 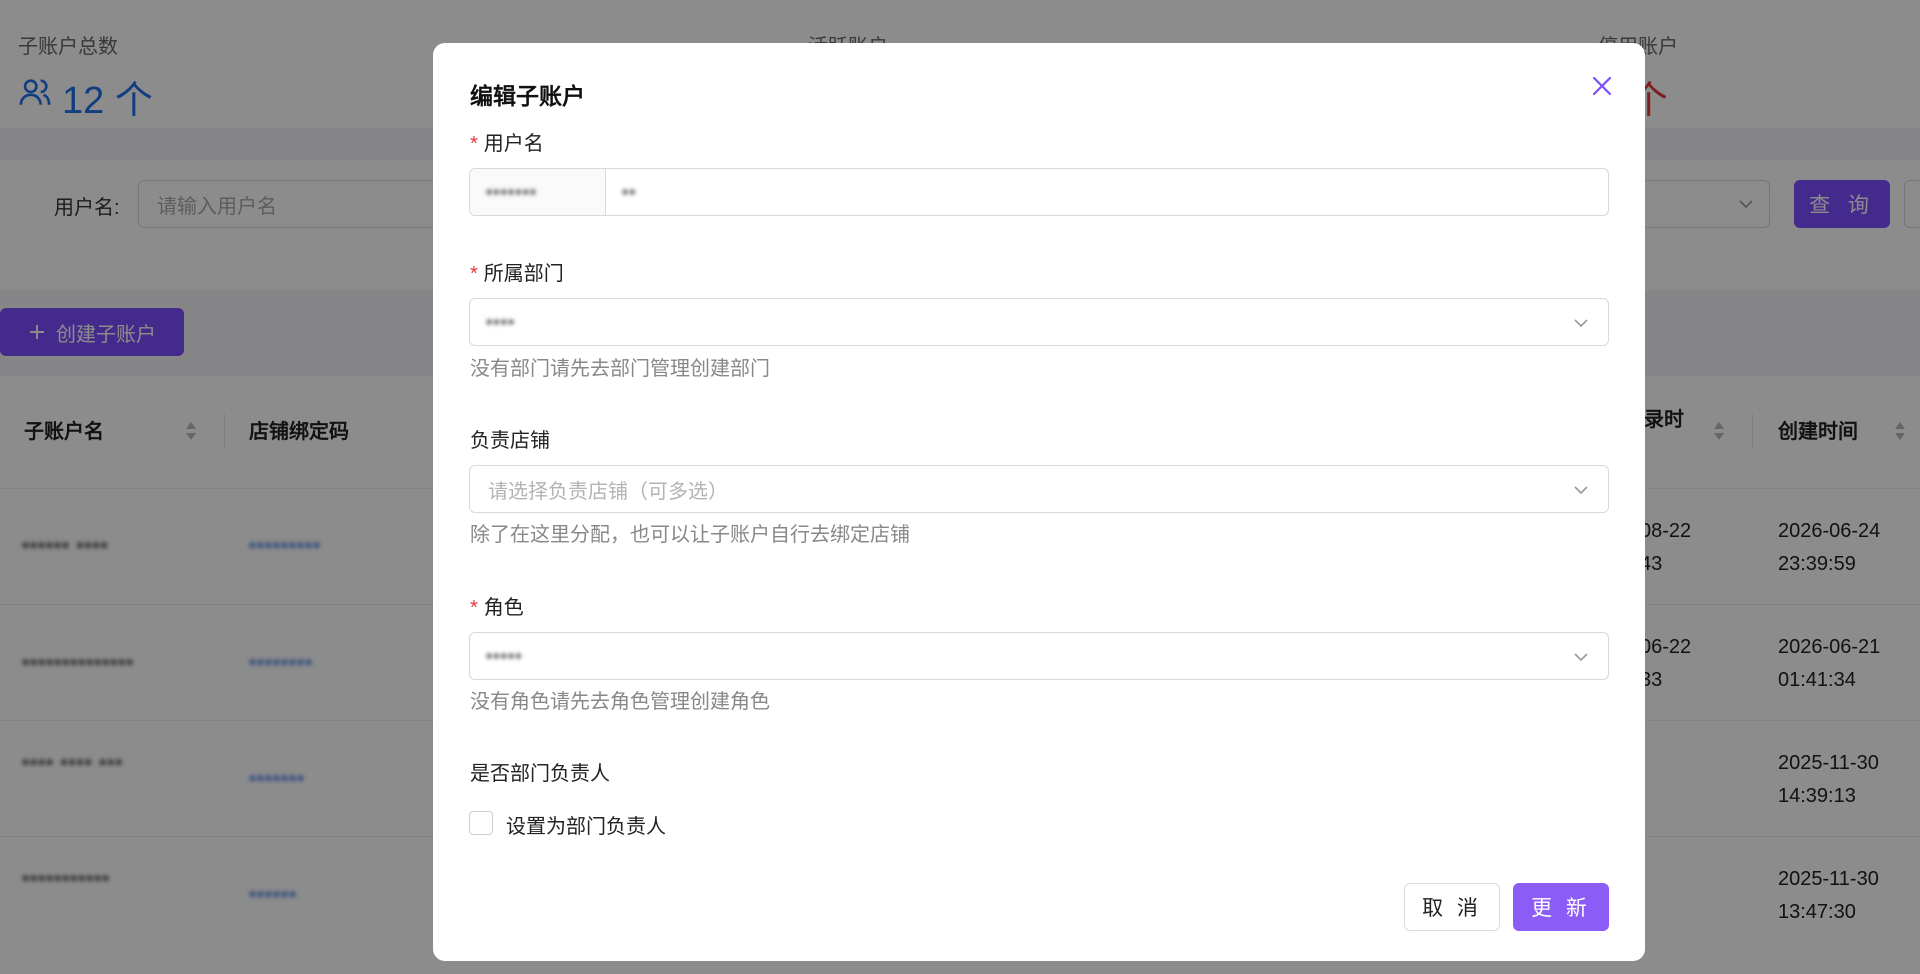 I want to click on cancel-button: 取 消, so click(x=1452, y=907).